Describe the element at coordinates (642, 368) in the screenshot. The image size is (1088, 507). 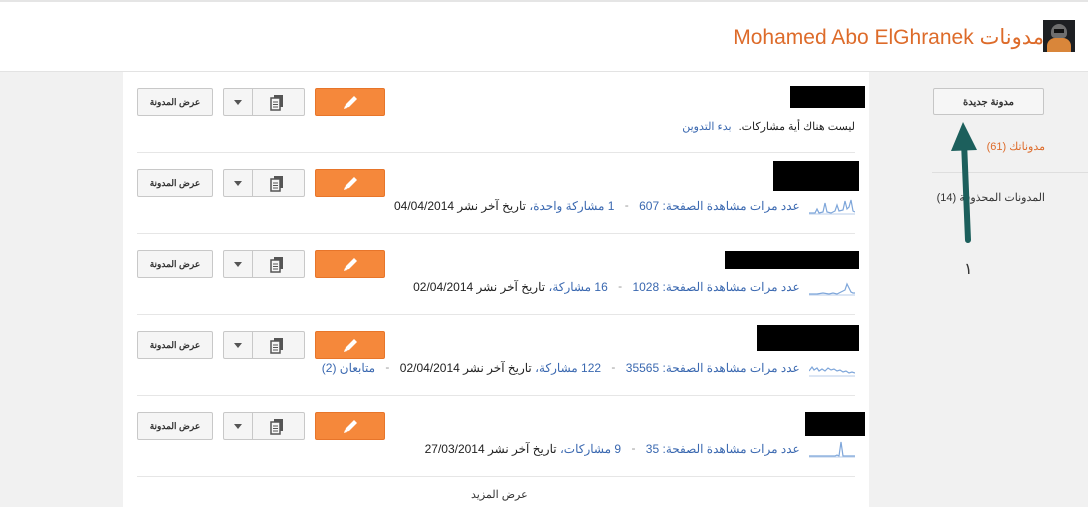
I see `pageviews-count: 35565` at that location.